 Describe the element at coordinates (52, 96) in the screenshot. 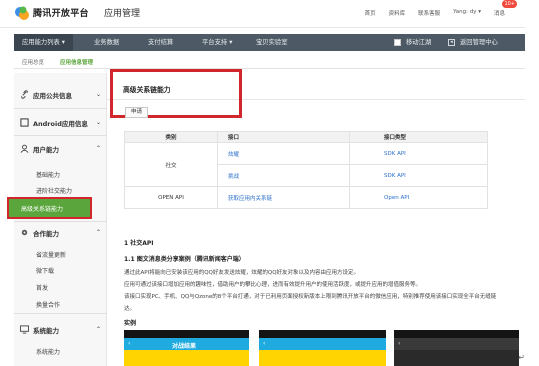

I see `sidebar-section-label: 应用公共信息` at that location.